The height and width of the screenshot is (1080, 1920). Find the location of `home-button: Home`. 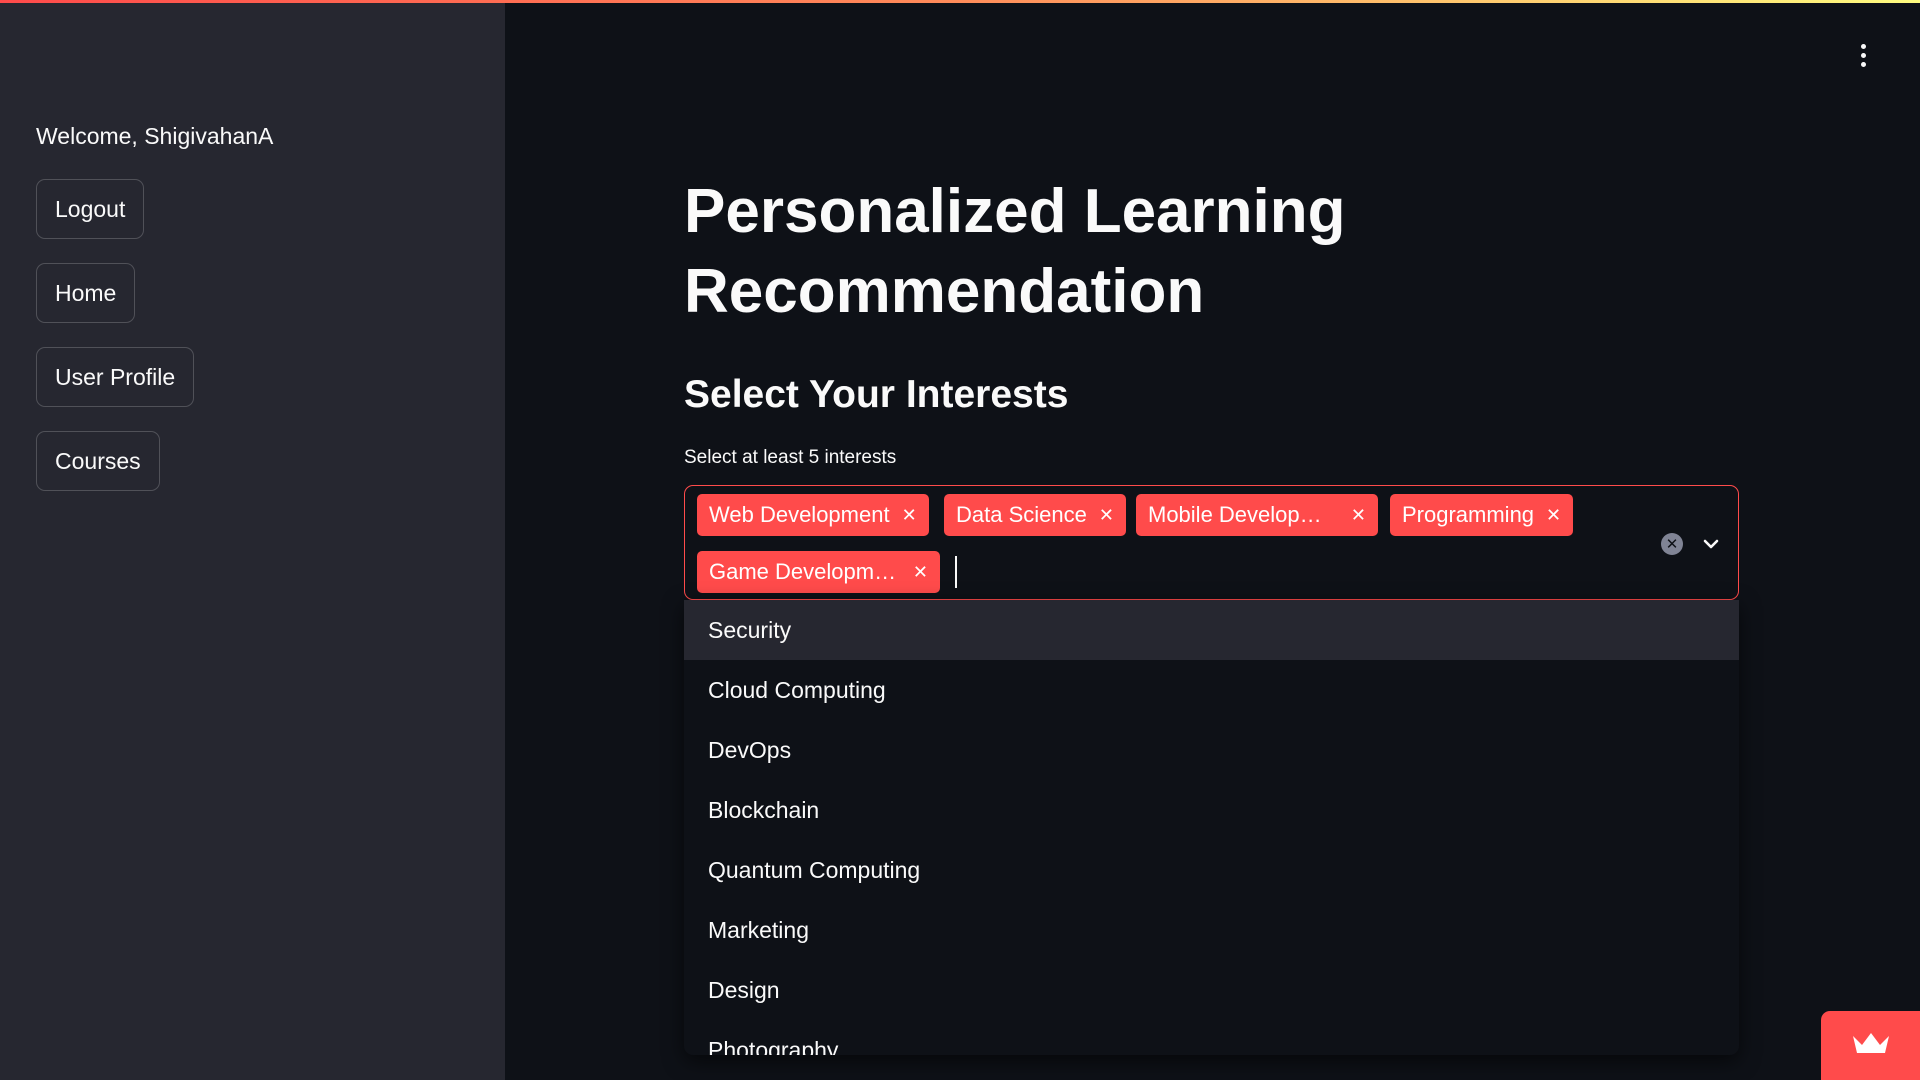

home-button: Home is located at coordinates (86, 293).